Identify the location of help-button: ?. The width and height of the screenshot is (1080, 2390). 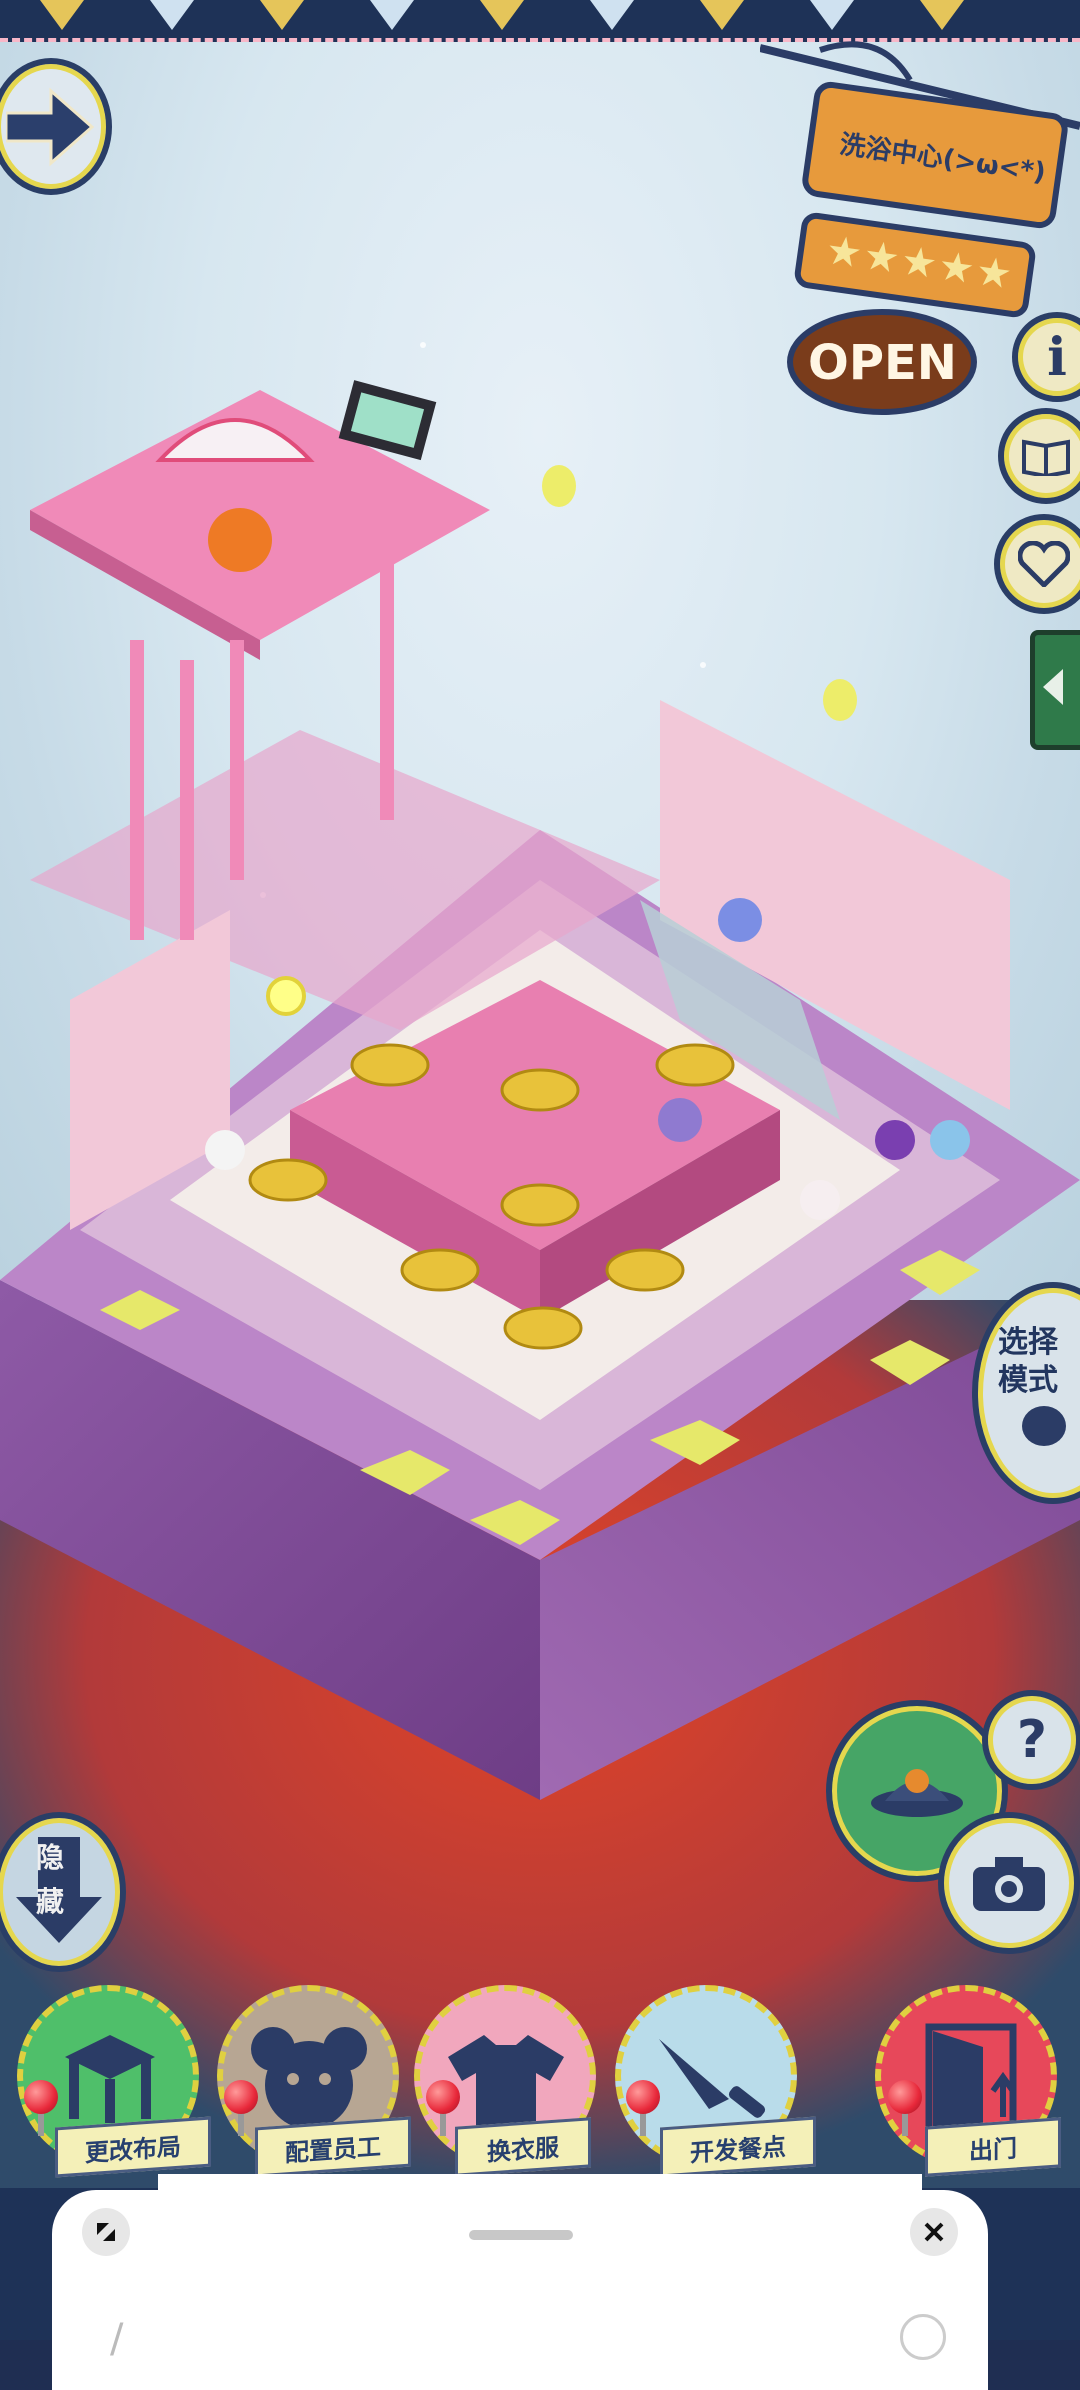
(1031, 1740).